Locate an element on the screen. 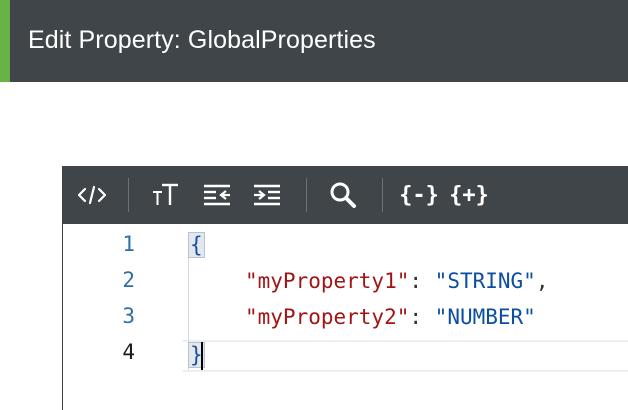  code-view-button is located at coordinates (92, 195).